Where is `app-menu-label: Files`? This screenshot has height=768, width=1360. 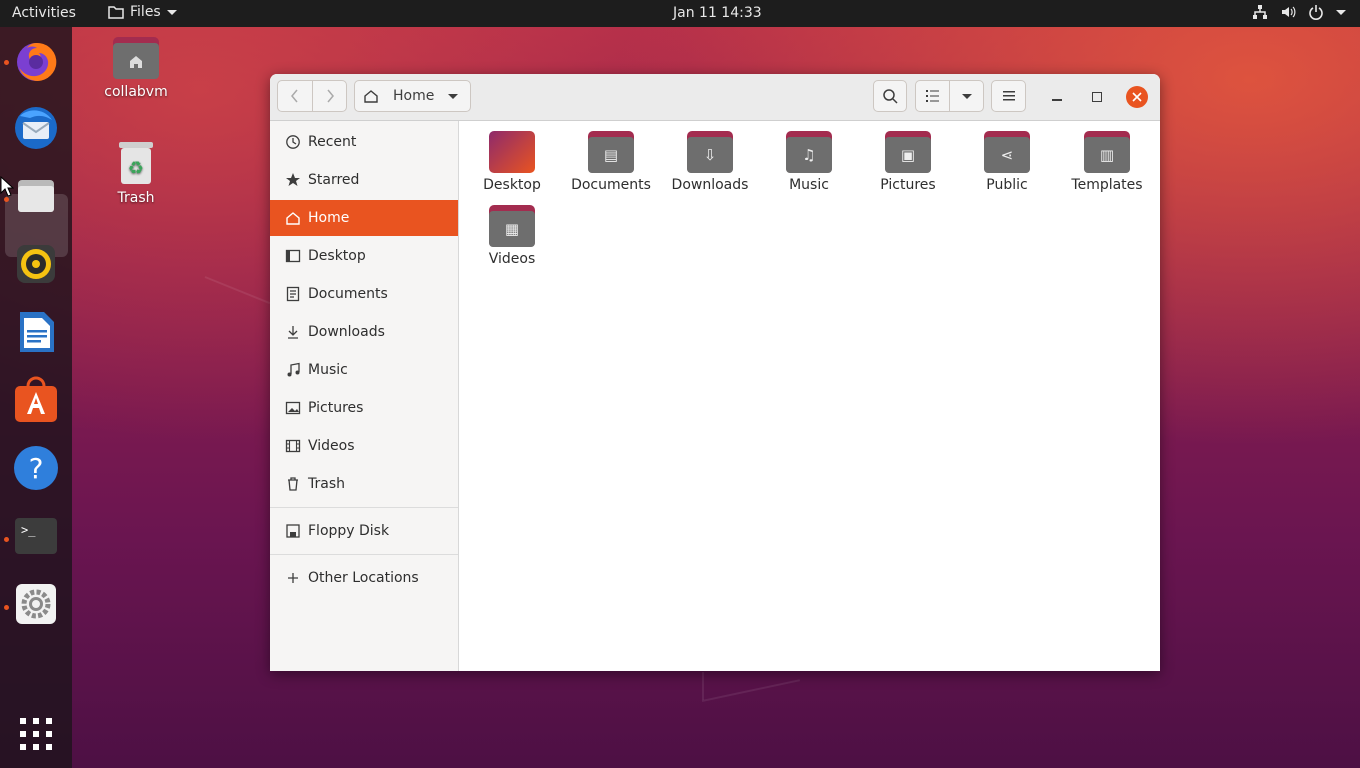
app-menu-label: Files is located at coordinates (145, 12).